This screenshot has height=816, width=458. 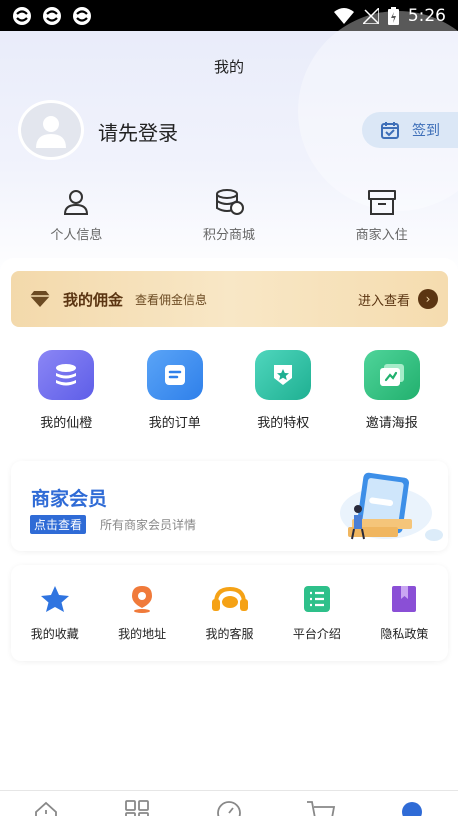 I want to click on coins-stack-icon, so click(x=230, y=202).